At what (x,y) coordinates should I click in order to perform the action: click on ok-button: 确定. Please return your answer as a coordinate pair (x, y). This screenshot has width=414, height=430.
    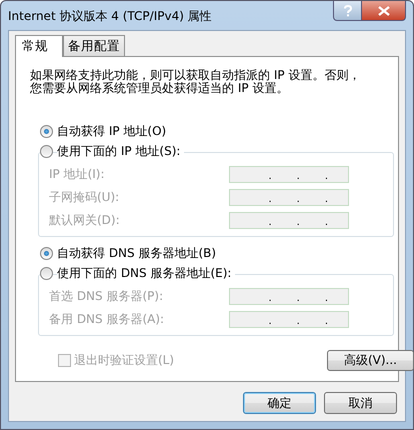
    Looking at the image, I should click on (279, 403).